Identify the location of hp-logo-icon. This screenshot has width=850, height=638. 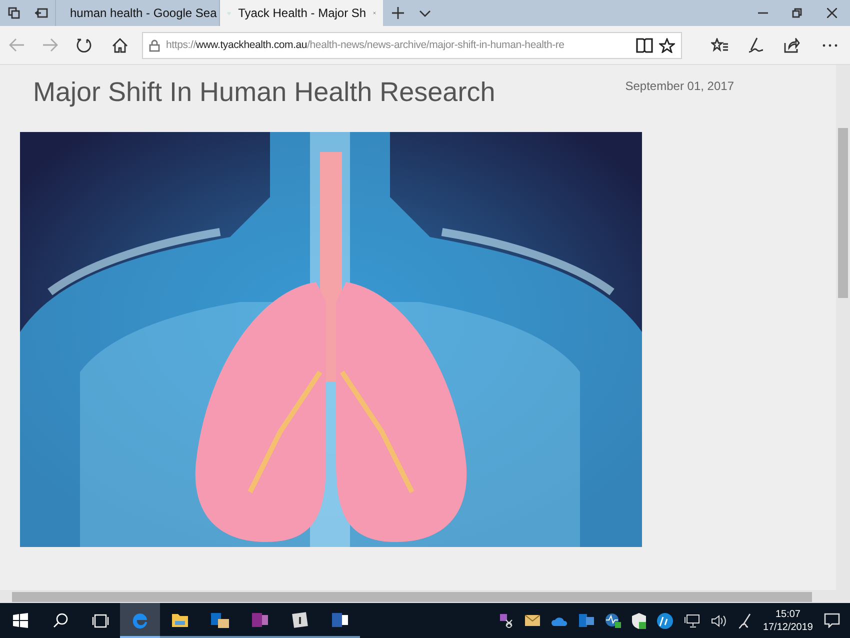
(664, 620).